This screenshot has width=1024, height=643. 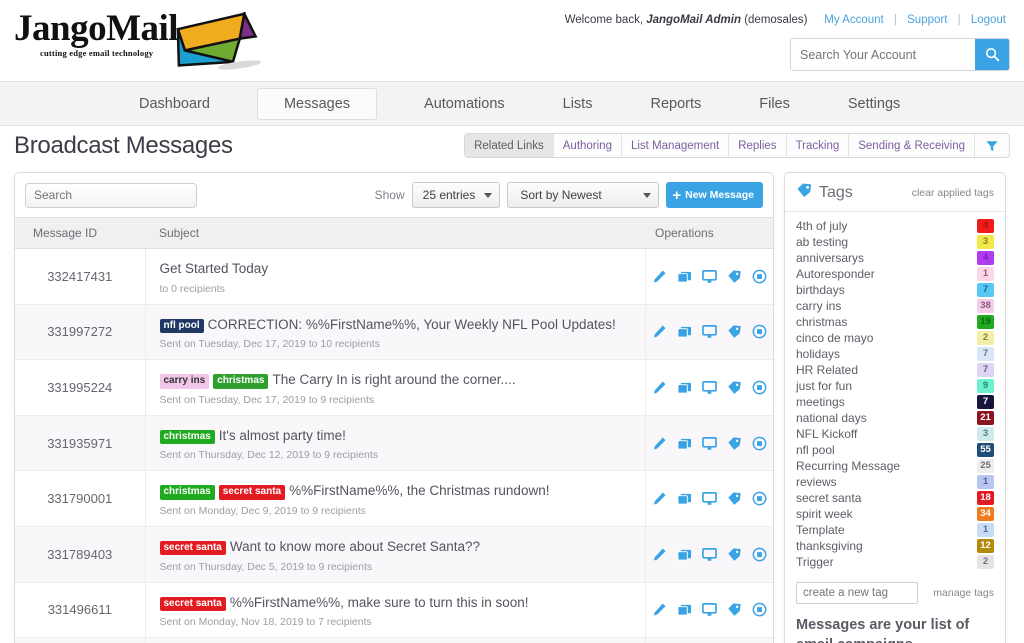 I want to click on manage-tags-link: manage tags, so click(x=963, y=593).